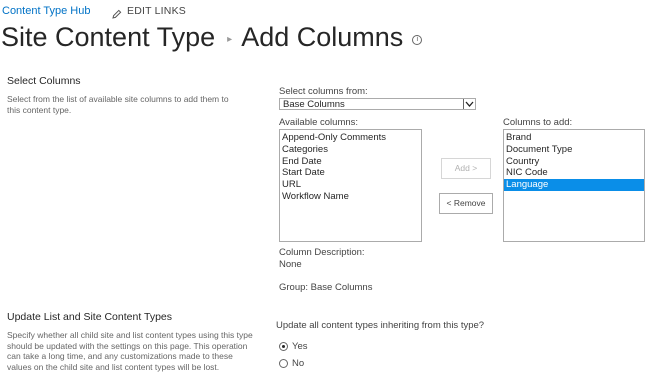  I want to click on content-type-hub-link: Content Type Hub, so click(46, 11).